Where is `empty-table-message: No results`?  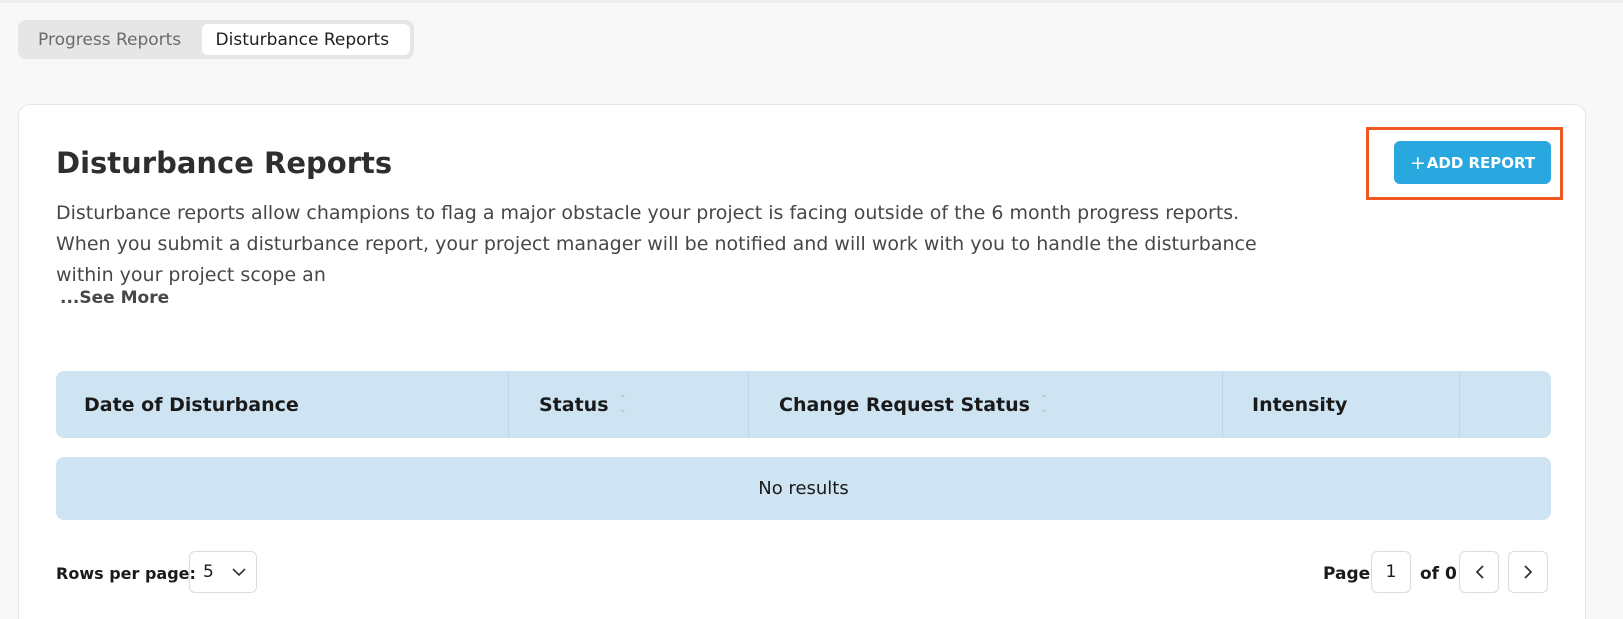 empty-table-message: No results is located at coordinates (803, 488).